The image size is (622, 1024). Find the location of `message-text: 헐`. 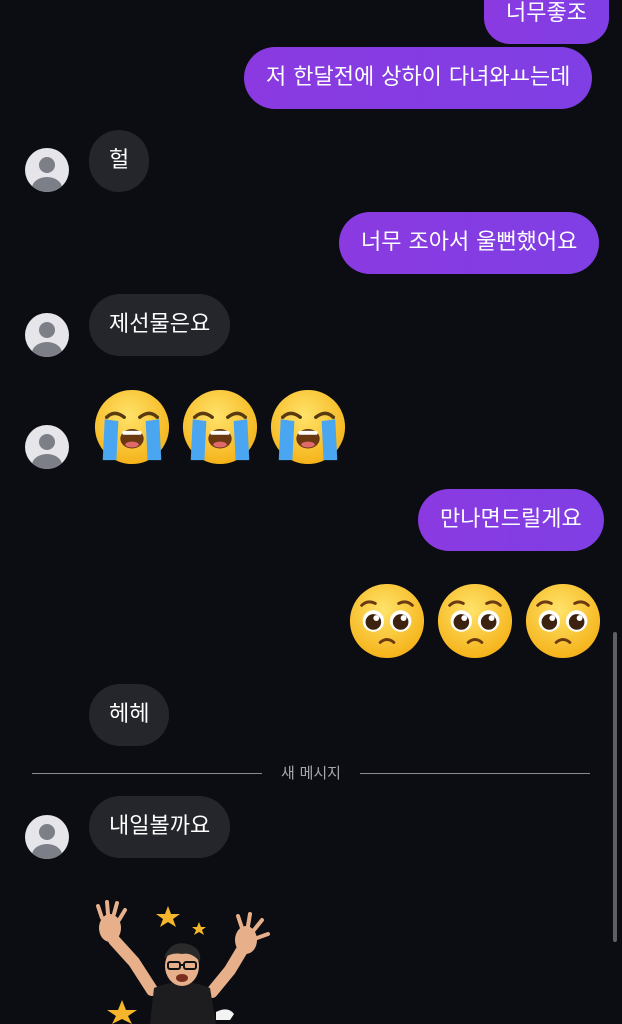

message-text: 헐 is located at coordinates (119, 160).